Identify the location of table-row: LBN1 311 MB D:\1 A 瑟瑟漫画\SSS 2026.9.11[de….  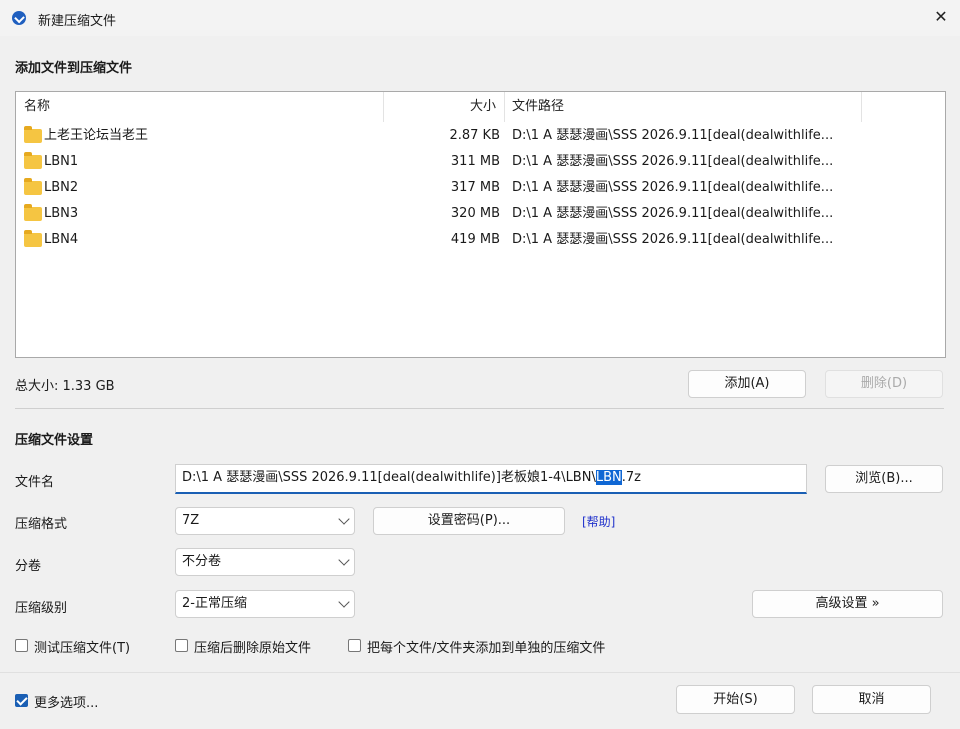
(480, 162).